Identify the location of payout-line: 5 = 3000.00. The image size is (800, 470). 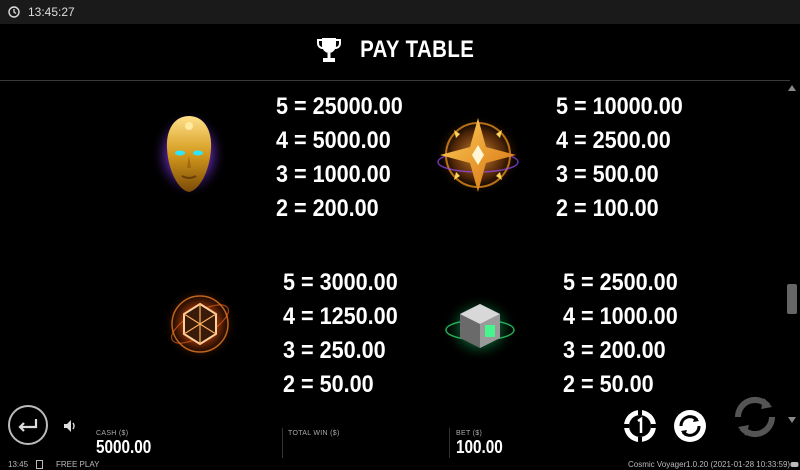
(340, 282).